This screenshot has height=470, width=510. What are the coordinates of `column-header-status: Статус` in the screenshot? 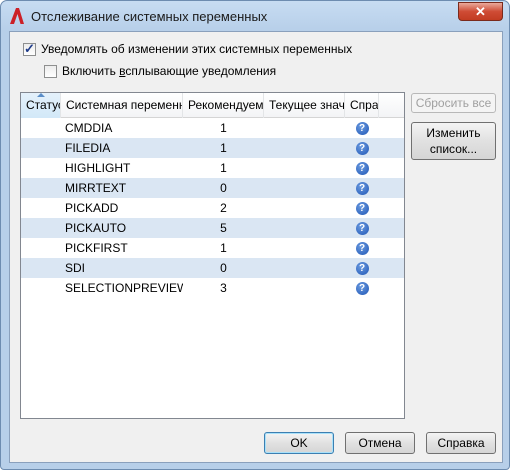 It's located at (41, 105).